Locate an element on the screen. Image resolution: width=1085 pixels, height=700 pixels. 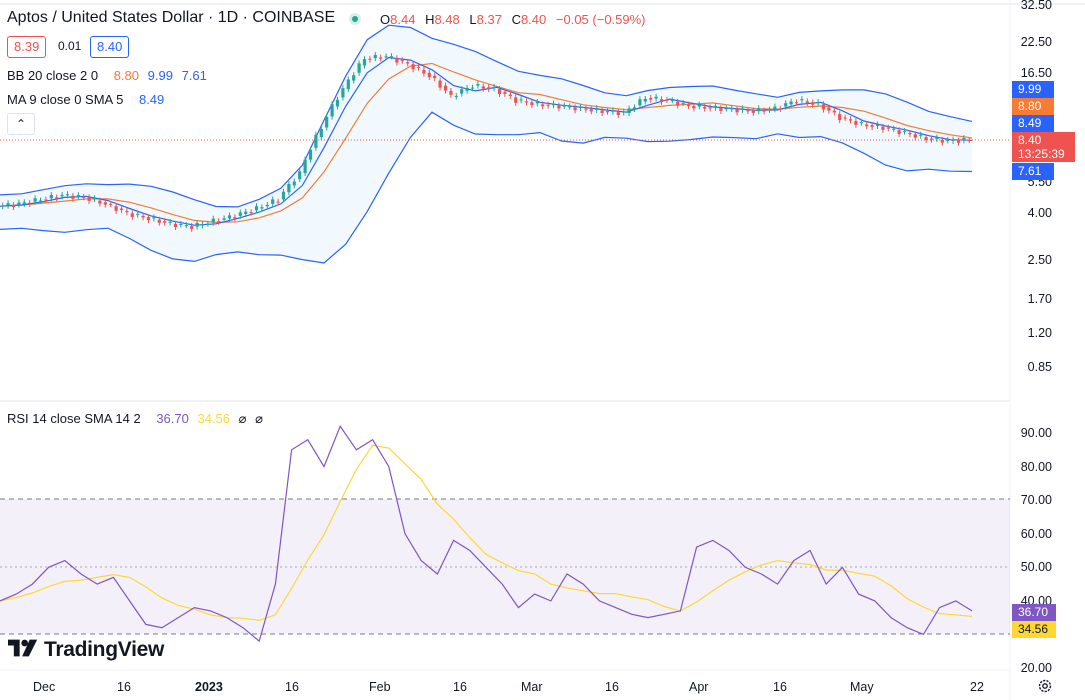
ma-value: 8.49 is located at coordinates (151, 99).